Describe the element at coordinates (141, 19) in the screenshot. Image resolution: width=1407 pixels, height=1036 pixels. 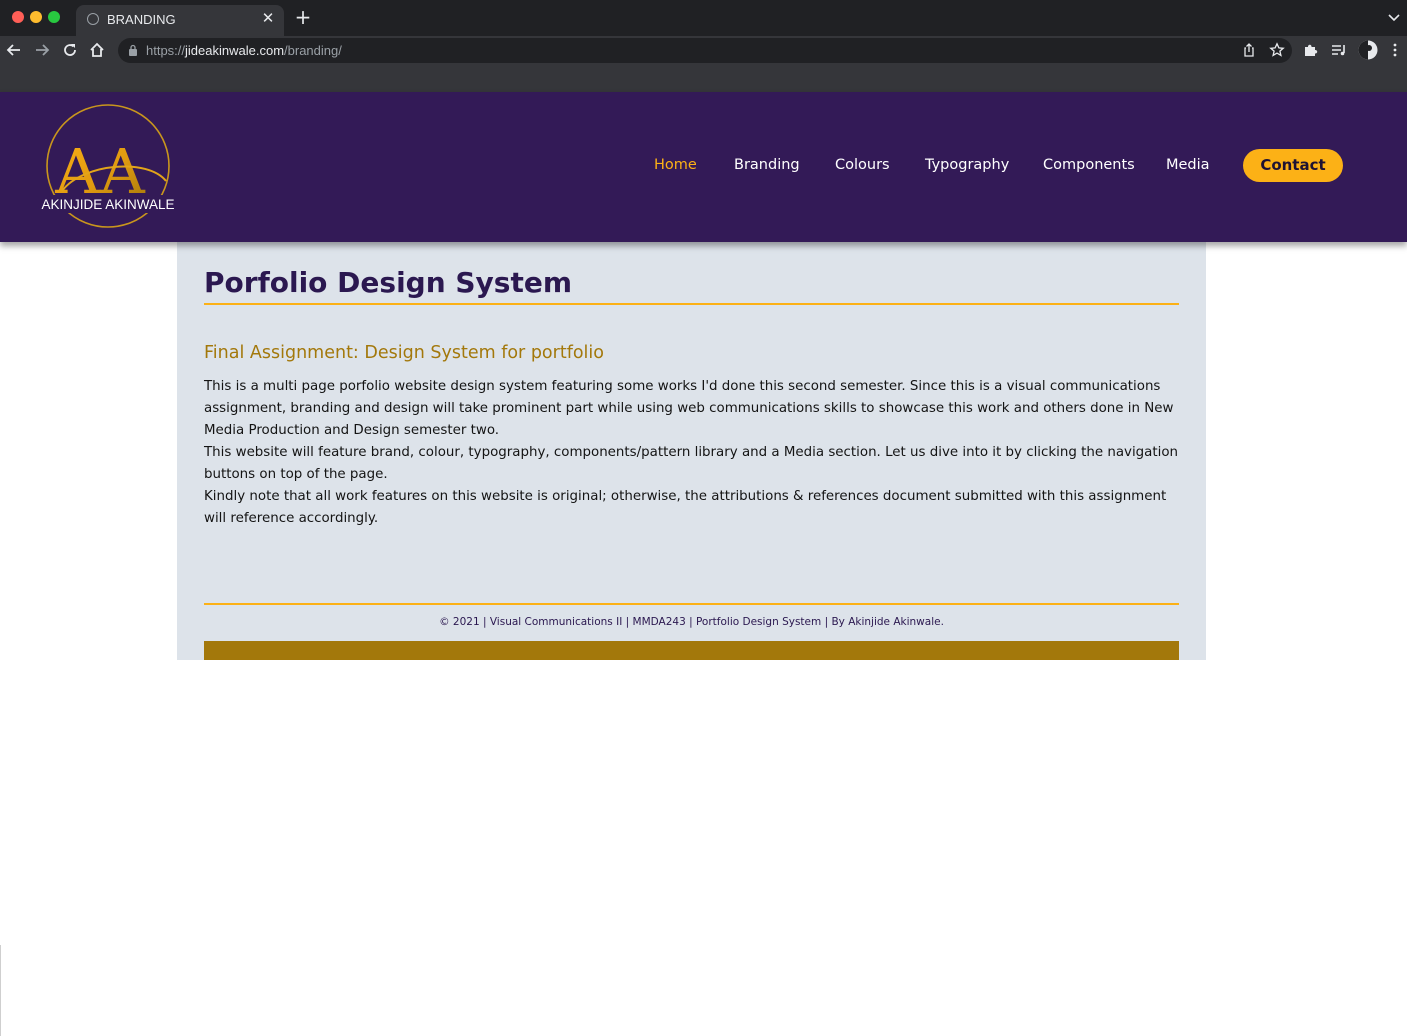
I see `tab-title: BRANDING` at that location.